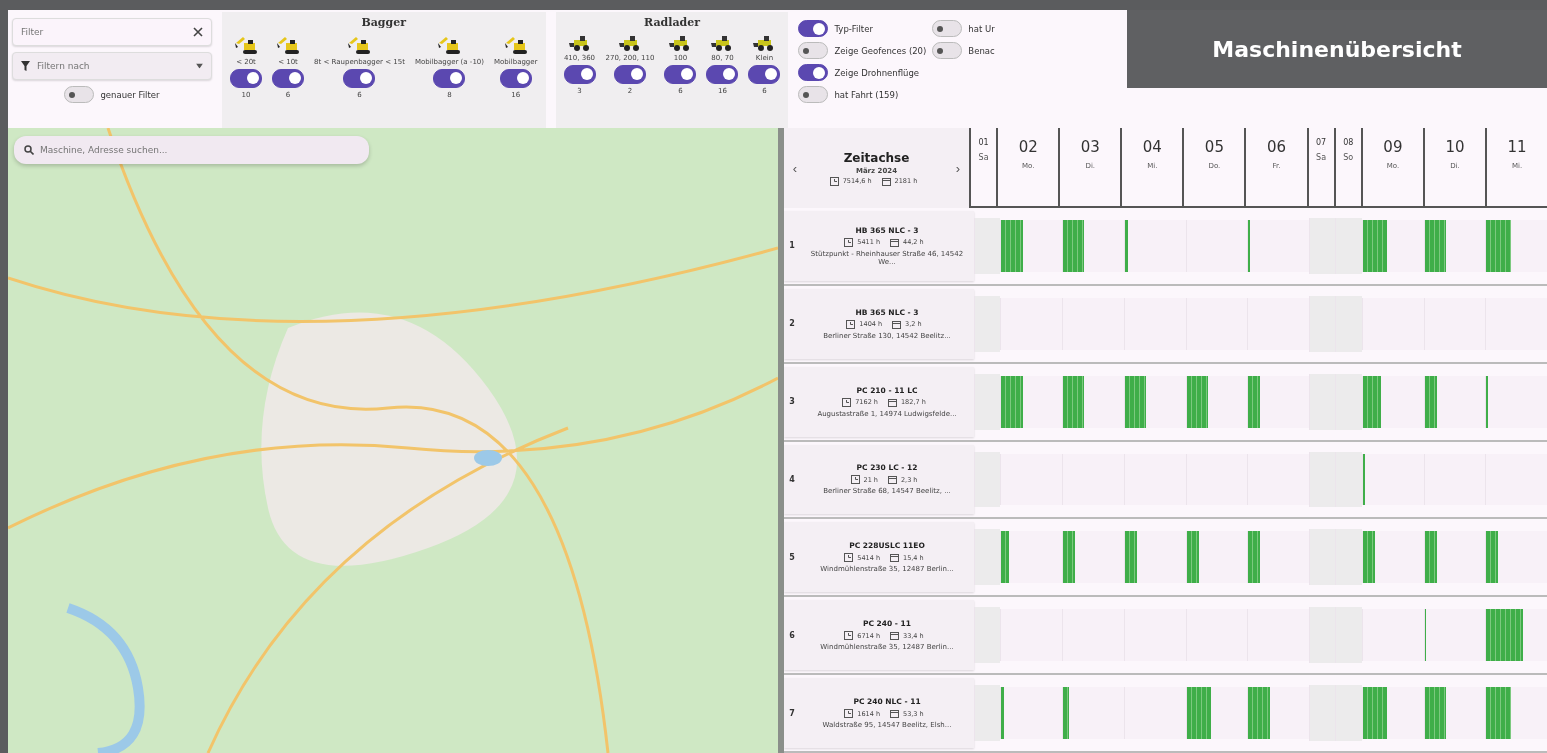 Image resolution: width=1547 pixels, height=753 pixels. What do you see at coordinates (981, 28) in the screenshot?
I see `toggle-label: hat Ur` at bounding box center [981, 28].